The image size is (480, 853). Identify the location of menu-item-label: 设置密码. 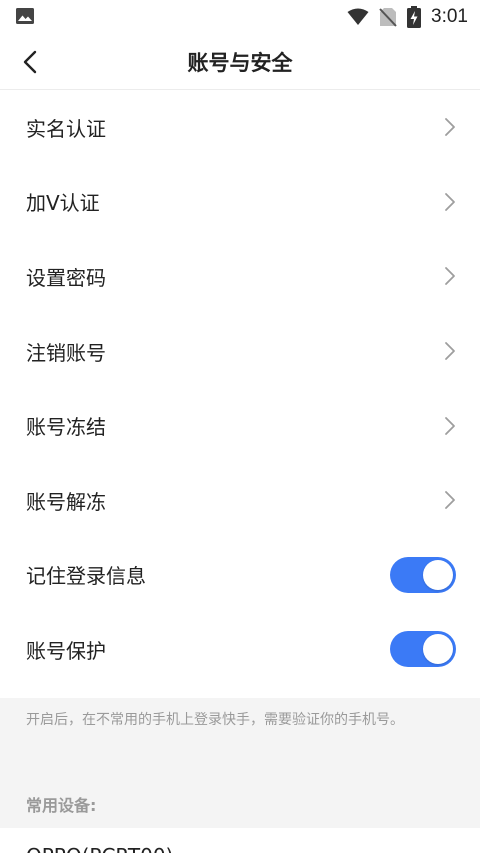
(66, 277).